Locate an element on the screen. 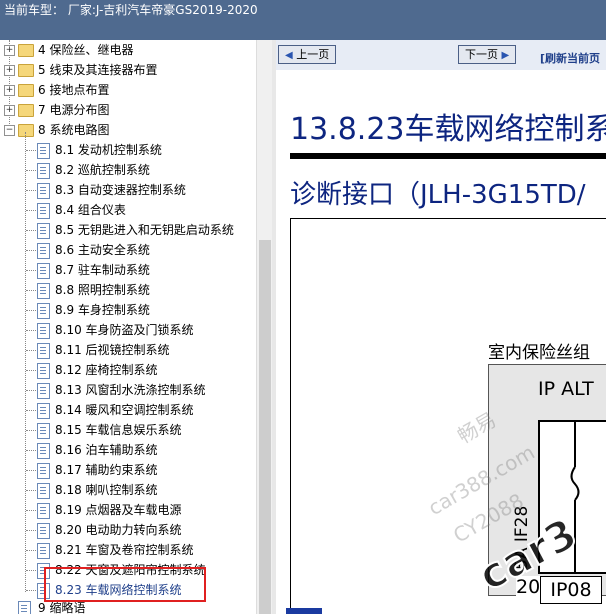 This screenshot has width=606, height=614. tree-item-label: 8.21 车窗及卷帘控制系统 is located at coordinates (124, 550).